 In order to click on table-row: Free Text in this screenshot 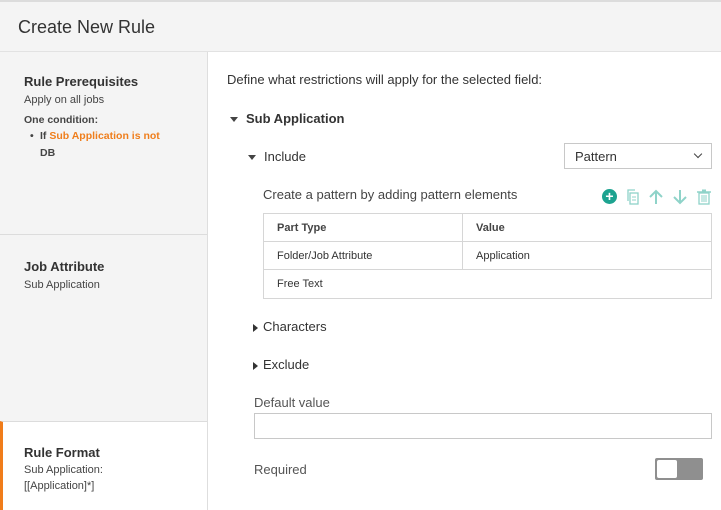, I will do `click(487, 284)`.